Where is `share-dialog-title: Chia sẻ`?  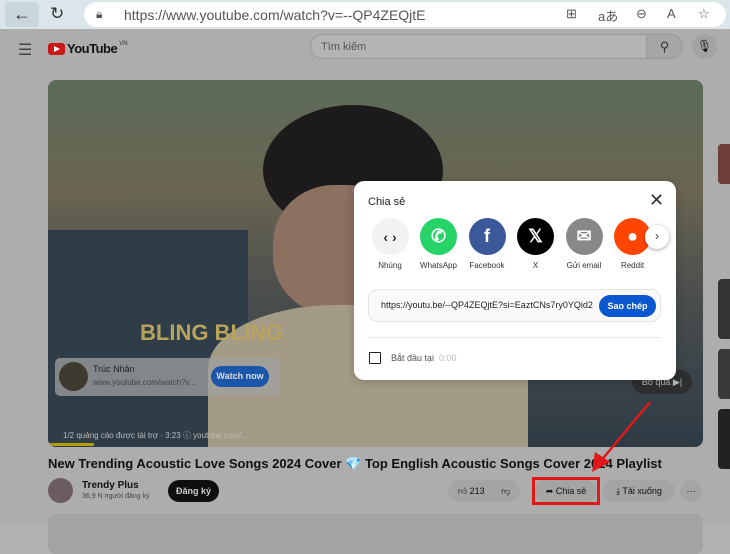
share-dialog-title: Chia sẻ is located at coordinates (387, 202).